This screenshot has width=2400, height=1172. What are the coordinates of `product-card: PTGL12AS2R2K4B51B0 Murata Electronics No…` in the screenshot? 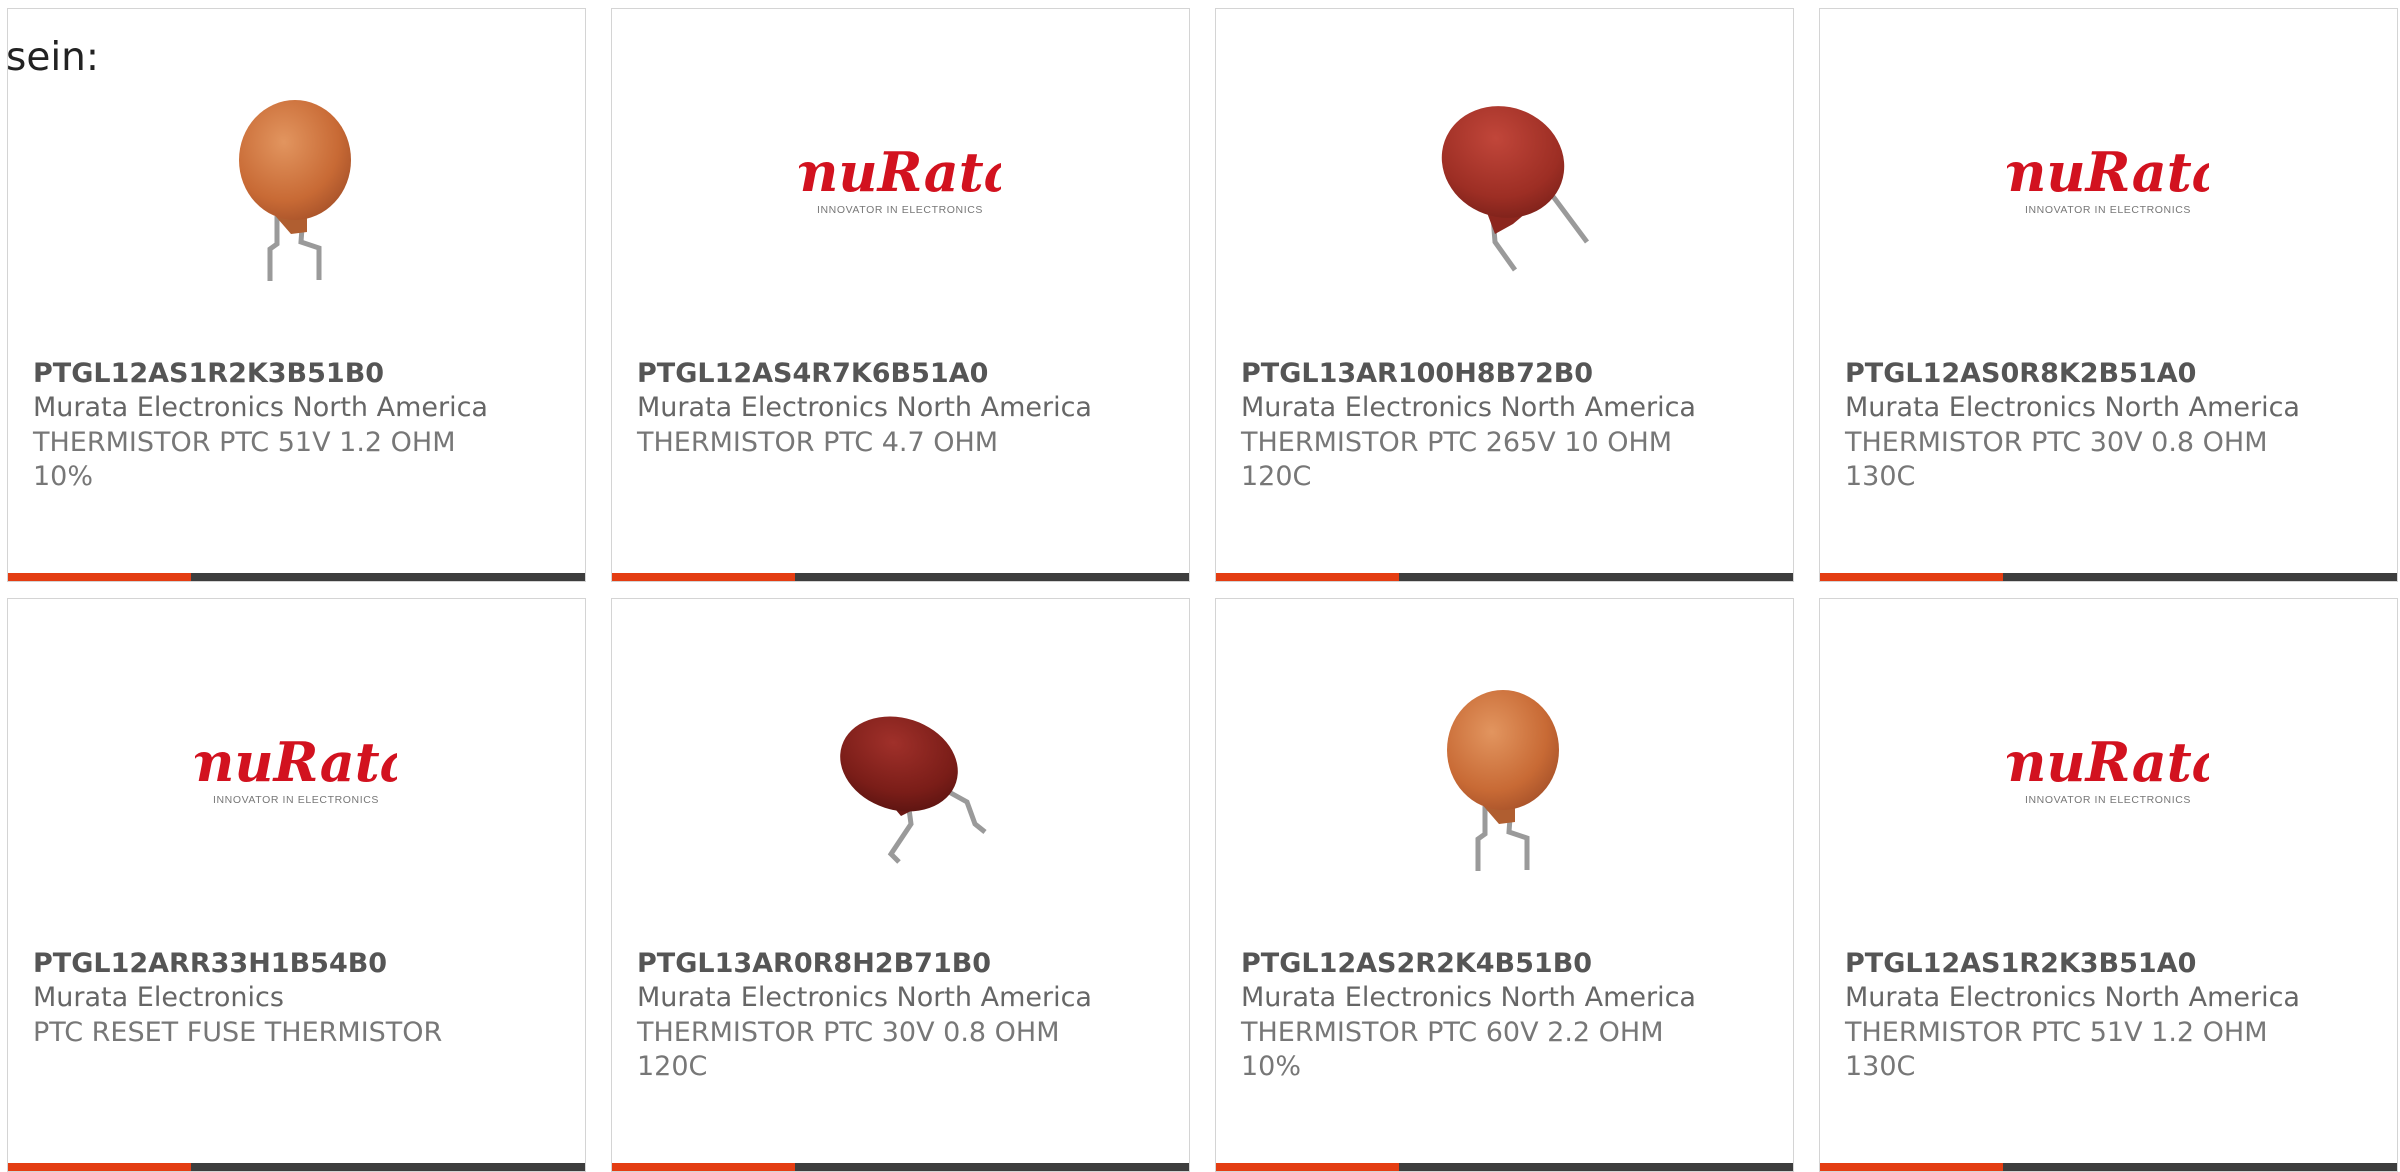 It's located at (1504, 885).